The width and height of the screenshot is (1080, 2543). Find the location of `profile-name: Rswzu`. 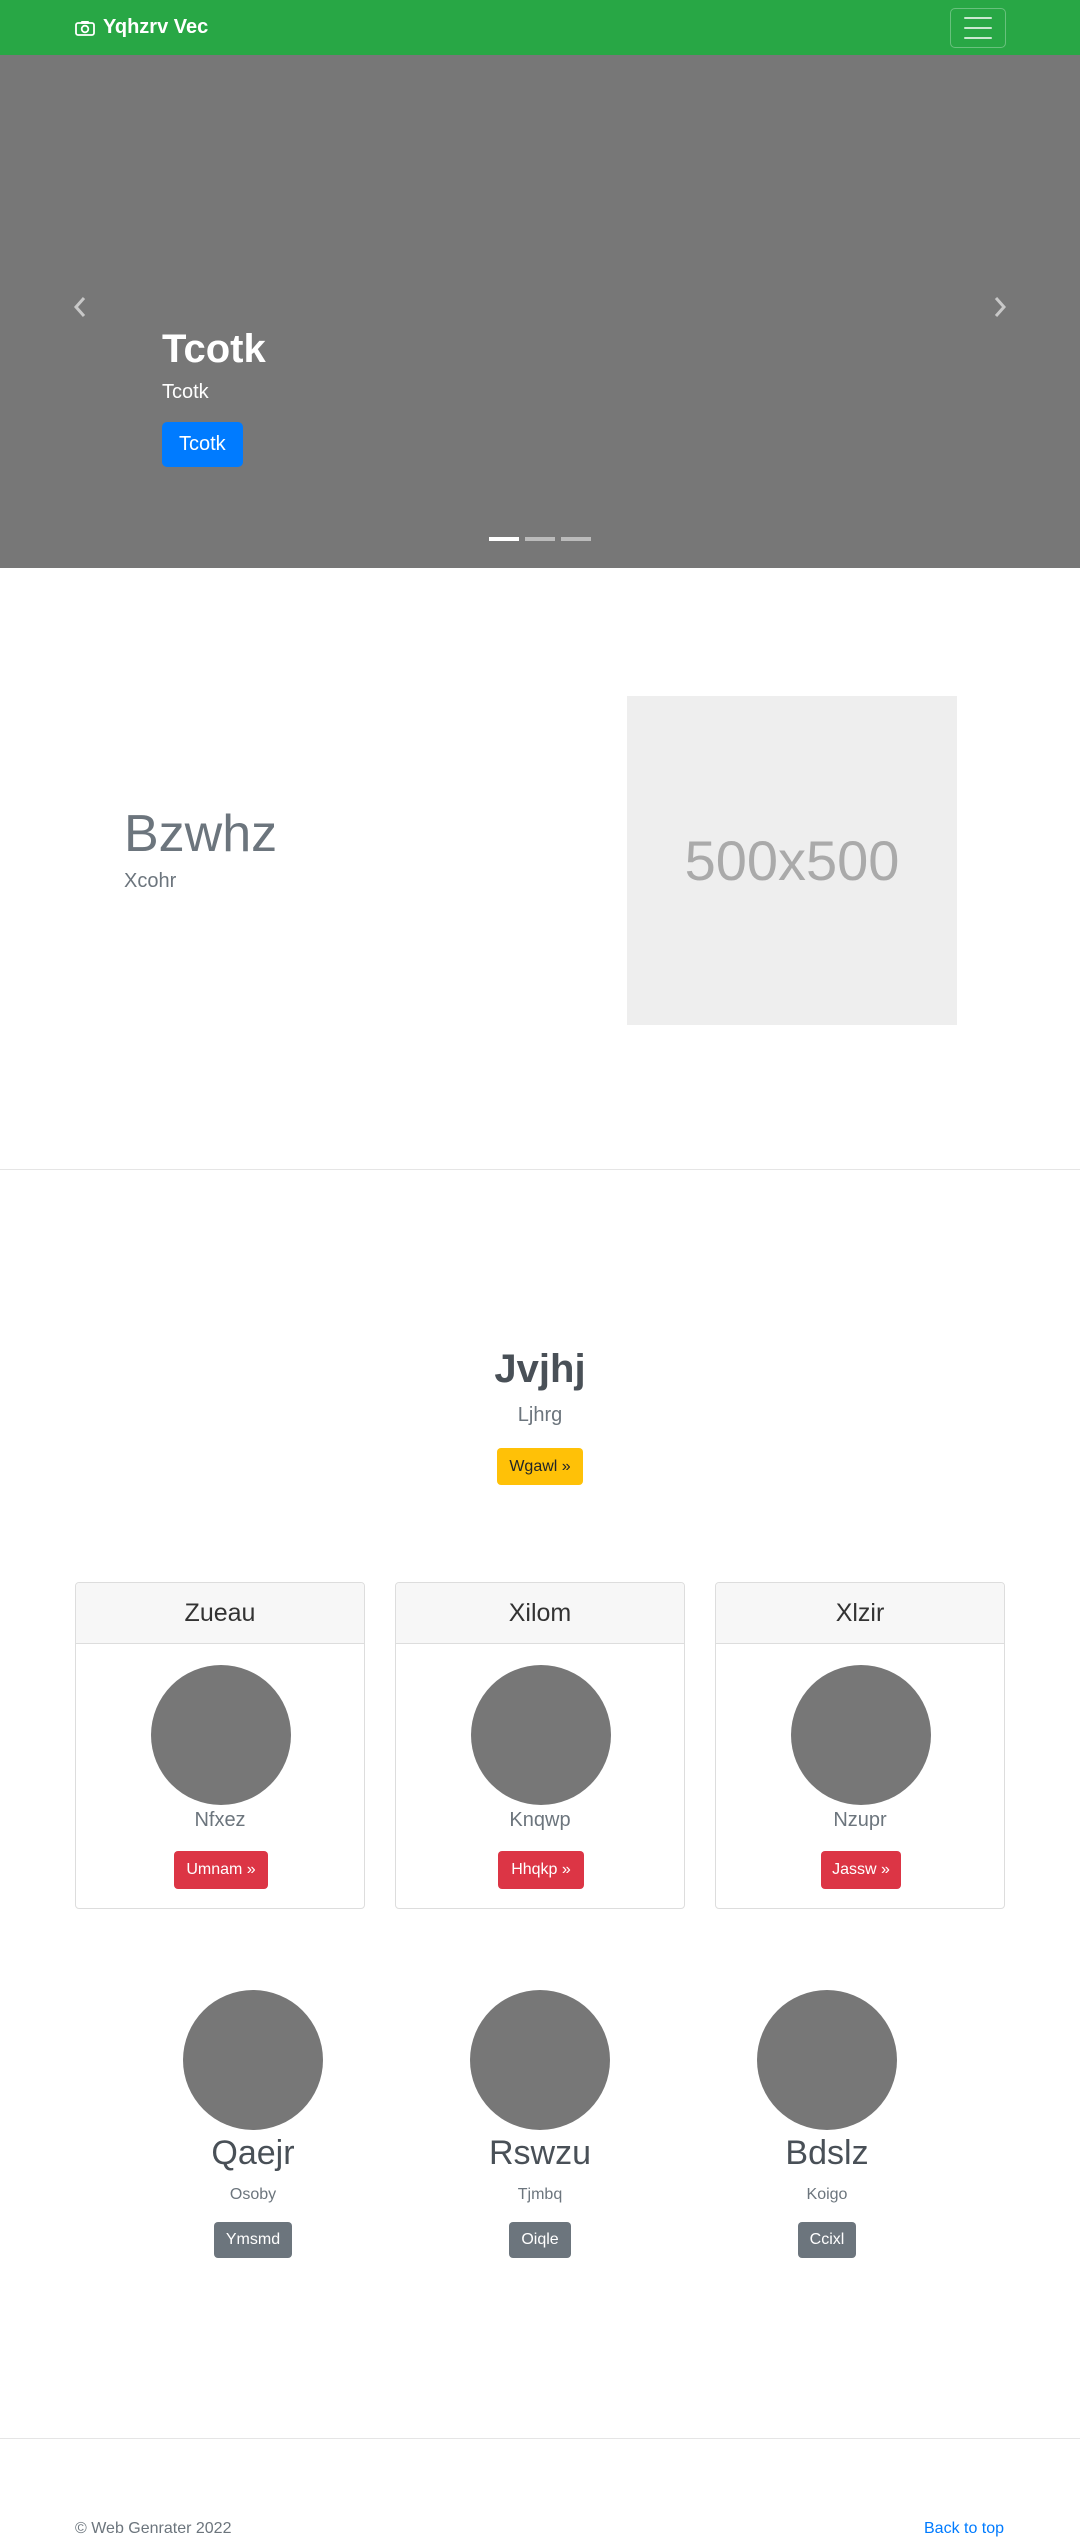

profile-name: Rswzu is located at coordinates (540, 2153).